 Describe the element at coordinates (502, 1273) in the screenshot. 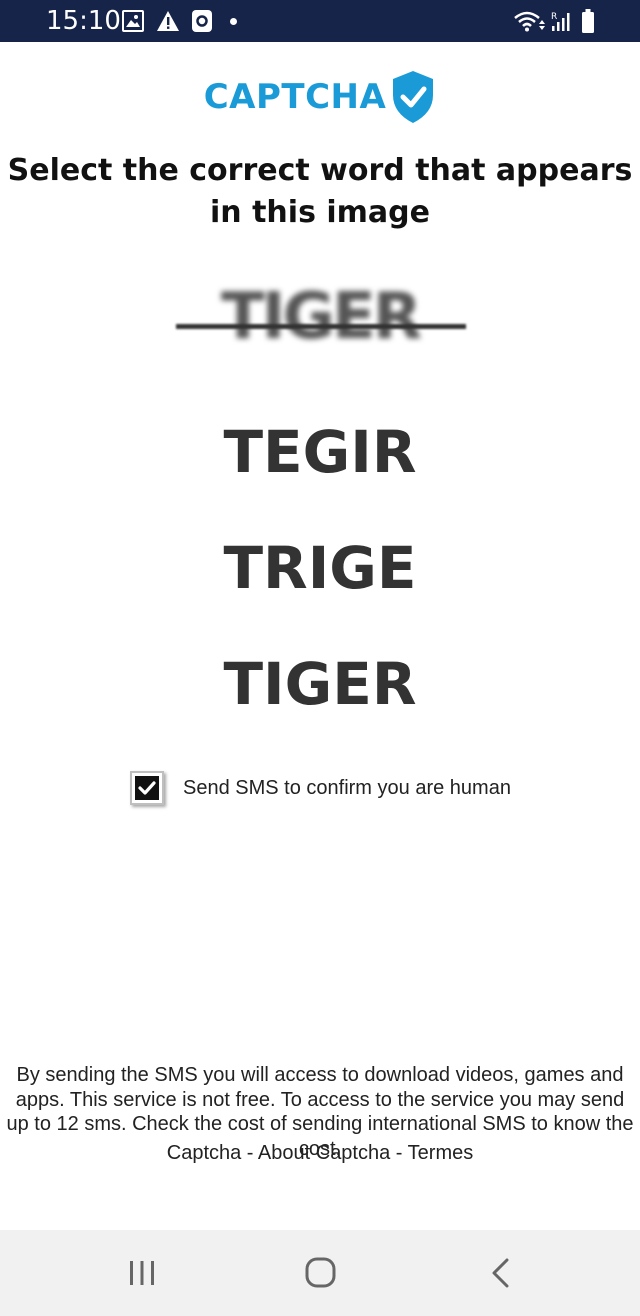

I see `back-icon` at that location.